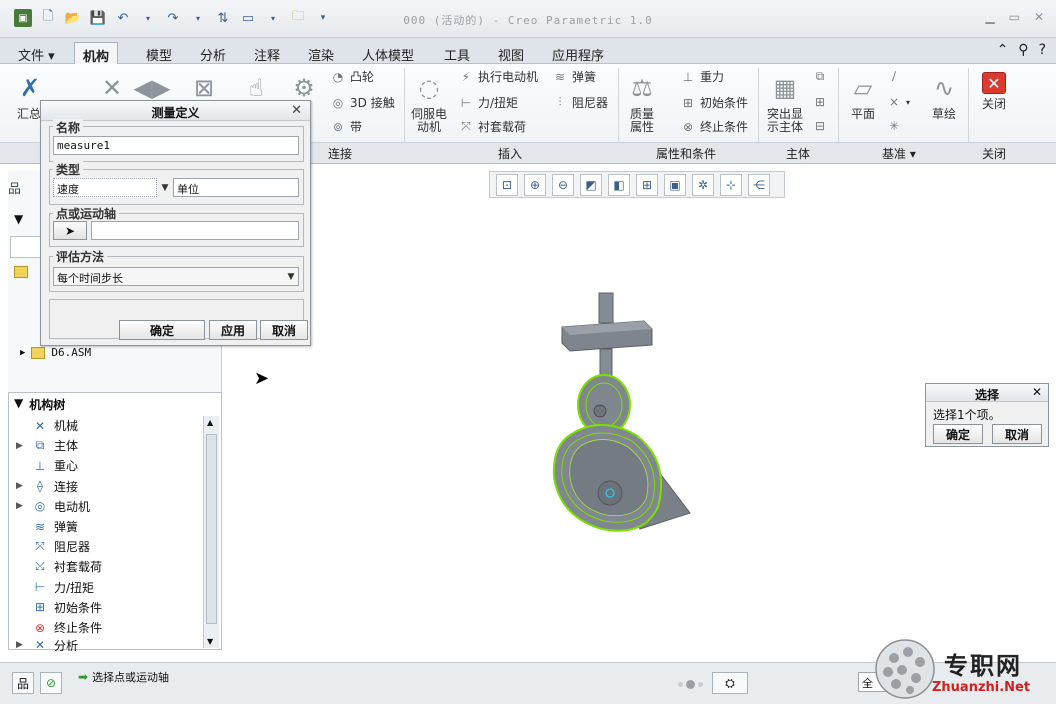  I want to click on tab-render: 渲染, so click(321, 53).